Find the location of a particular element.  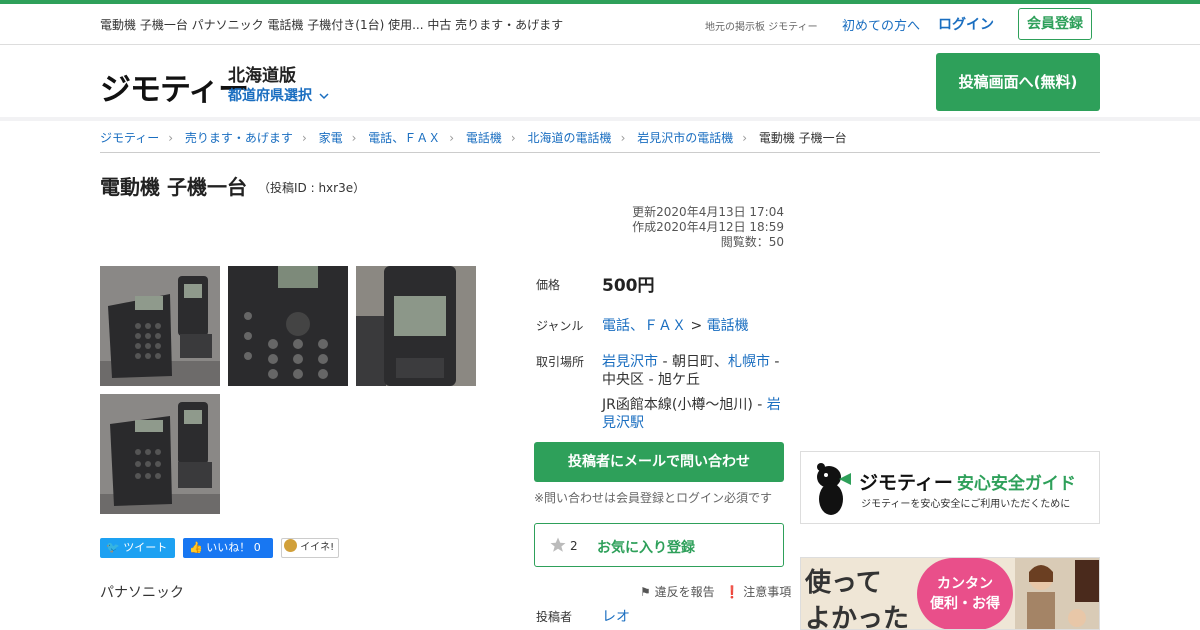

breadcrumb-item: 北海道の電話機 is located at coordinates (570, 138).